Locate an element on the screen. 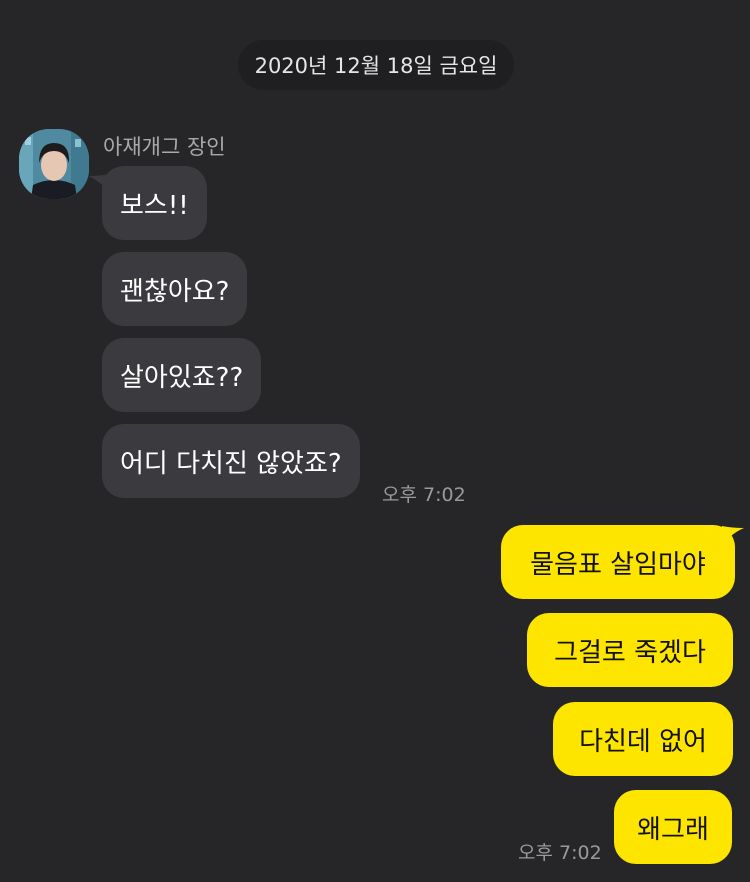 The height and width of the screenshot is (882, 750). sender-name: 아재개그 장인 is located at coordinates (164, 147).